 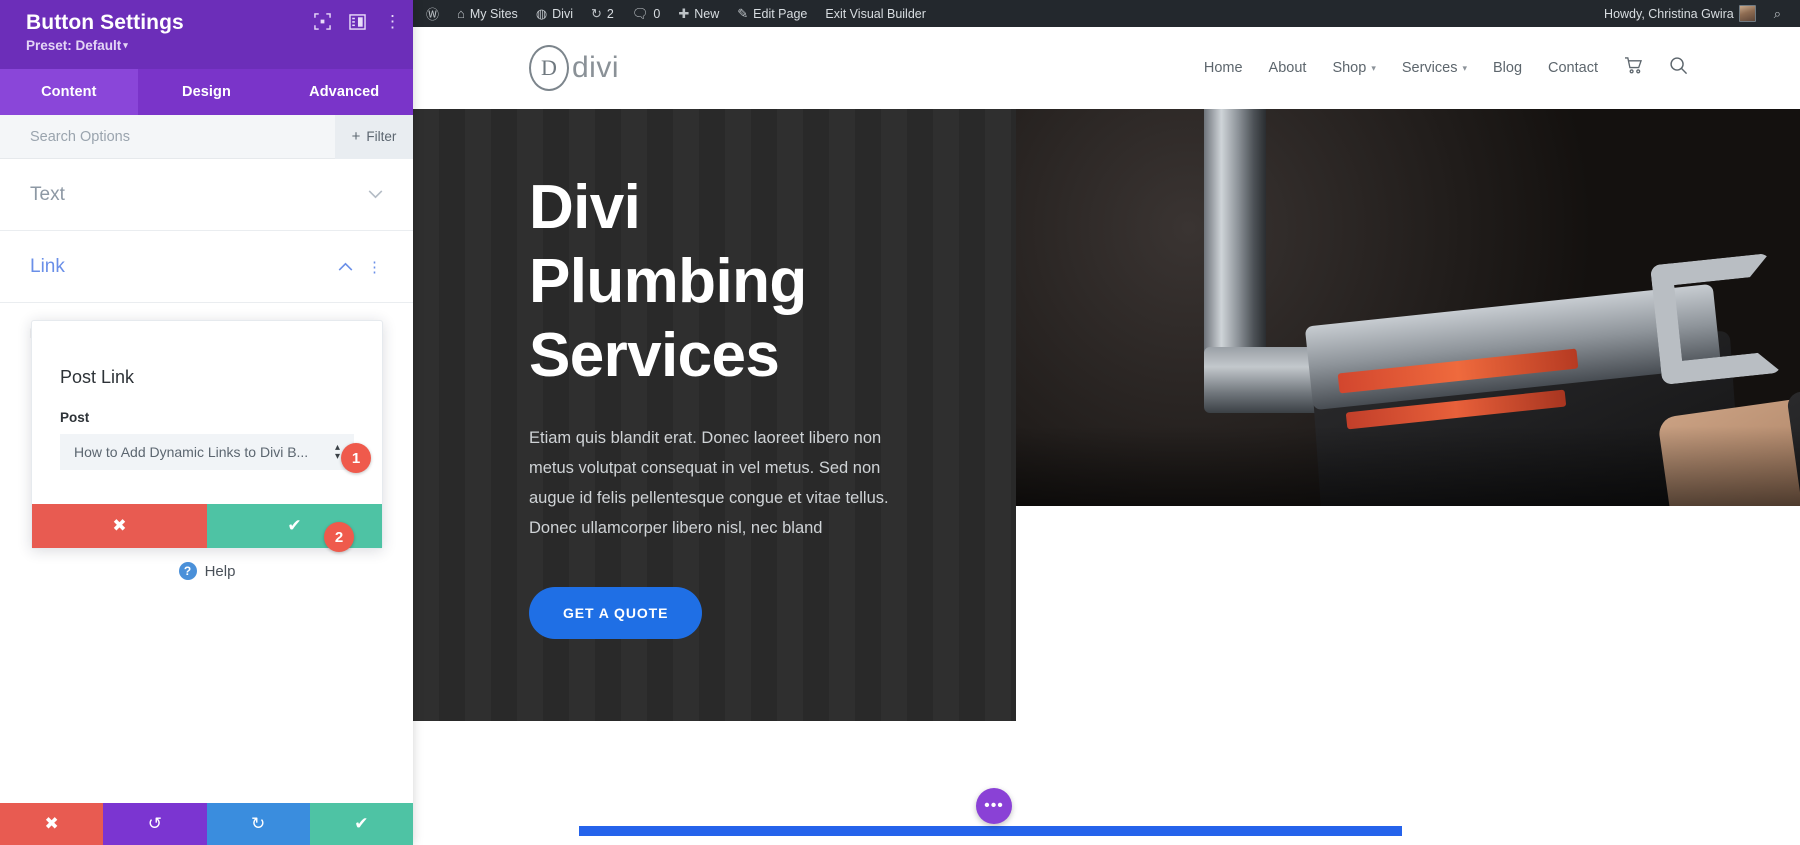 I want to click on admin-bar-item-exit-visual-builder: Exit Visual Builder, so click(x=875, y=13).